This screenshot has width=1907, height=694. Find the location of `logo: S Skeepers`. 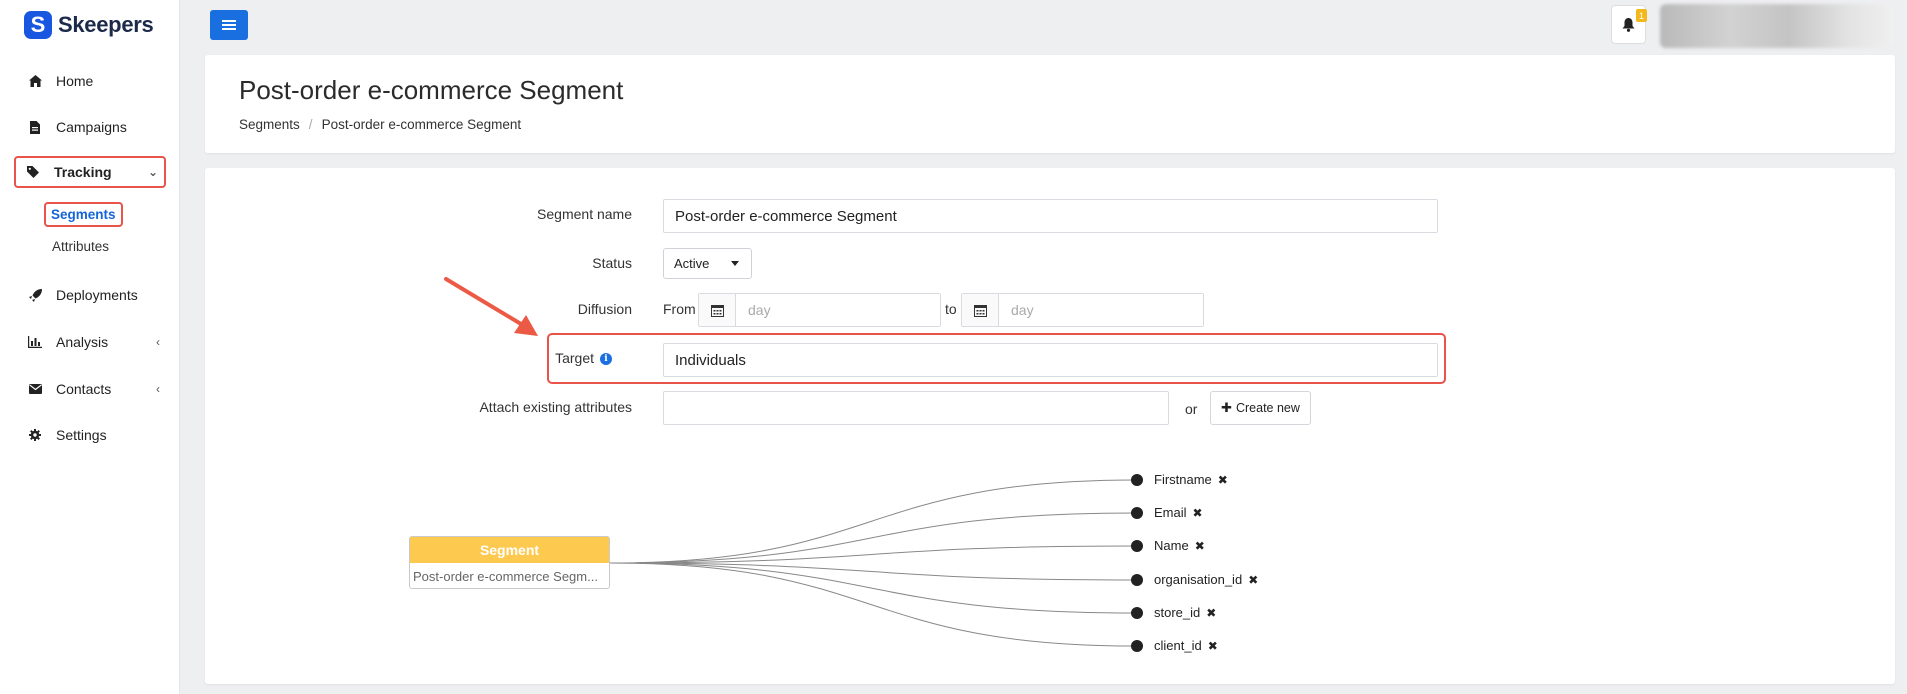

logo: S Skeepers is located at coordinates (89, 25).